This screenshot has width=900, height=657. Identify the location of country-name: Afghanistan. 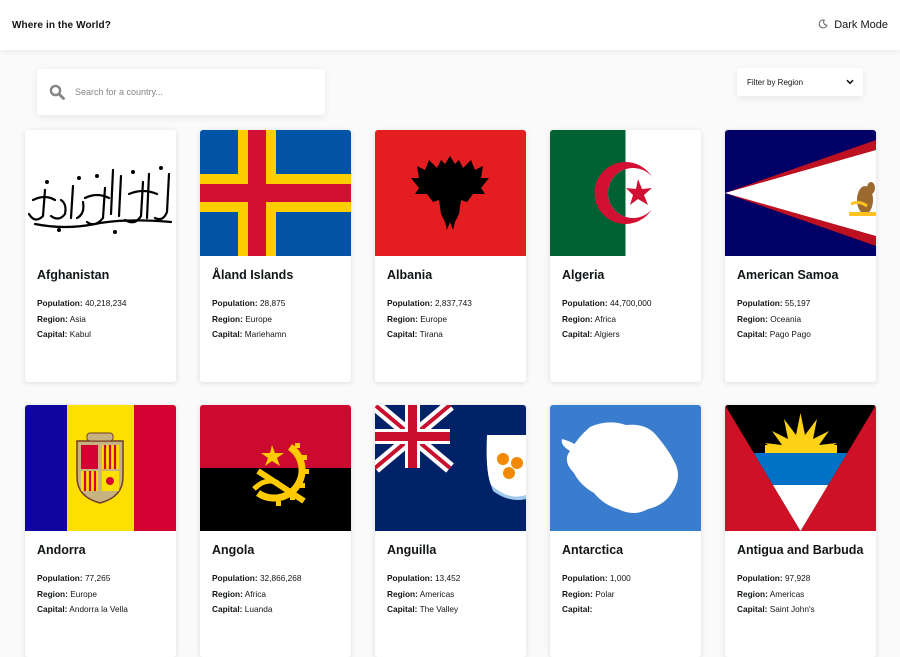
(73, 275).